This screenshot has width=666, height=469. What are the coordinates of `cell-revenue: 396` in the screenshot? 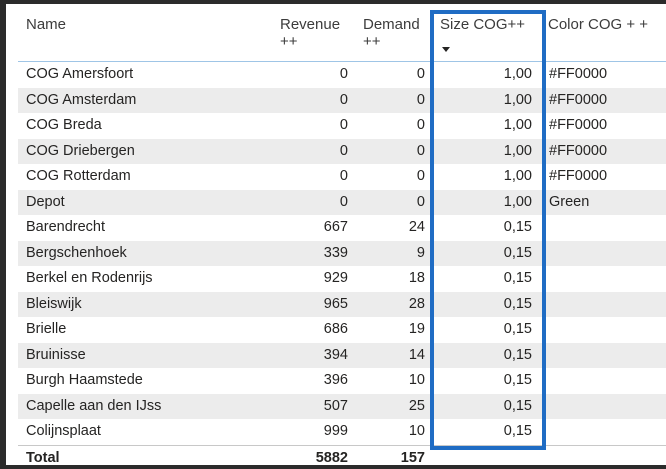 It's located at (335, 380).